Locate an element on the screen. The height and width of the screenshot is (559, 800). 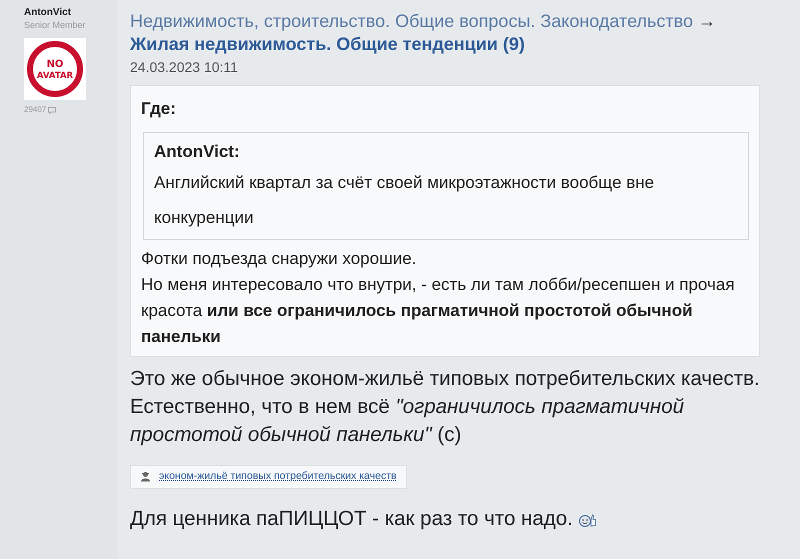
quote-author: Где: is located at coordinates (159, 109).